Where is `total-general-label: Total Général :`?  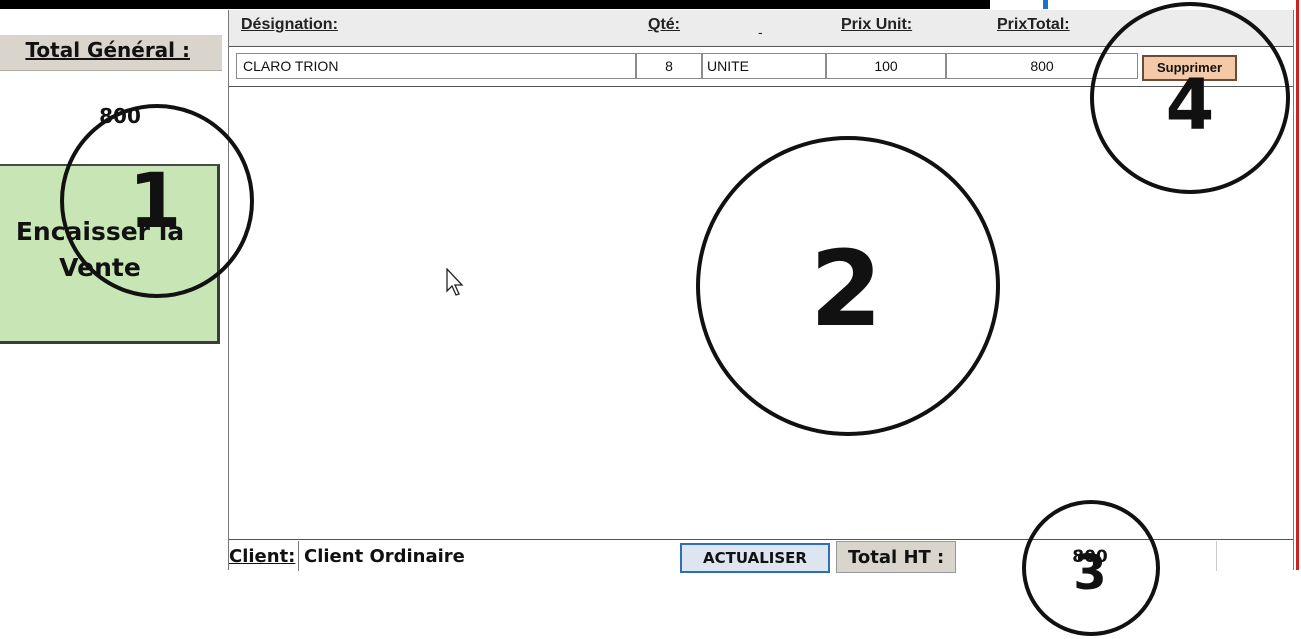
total-general-label: Total Général : is located at coordinates (107, 50).